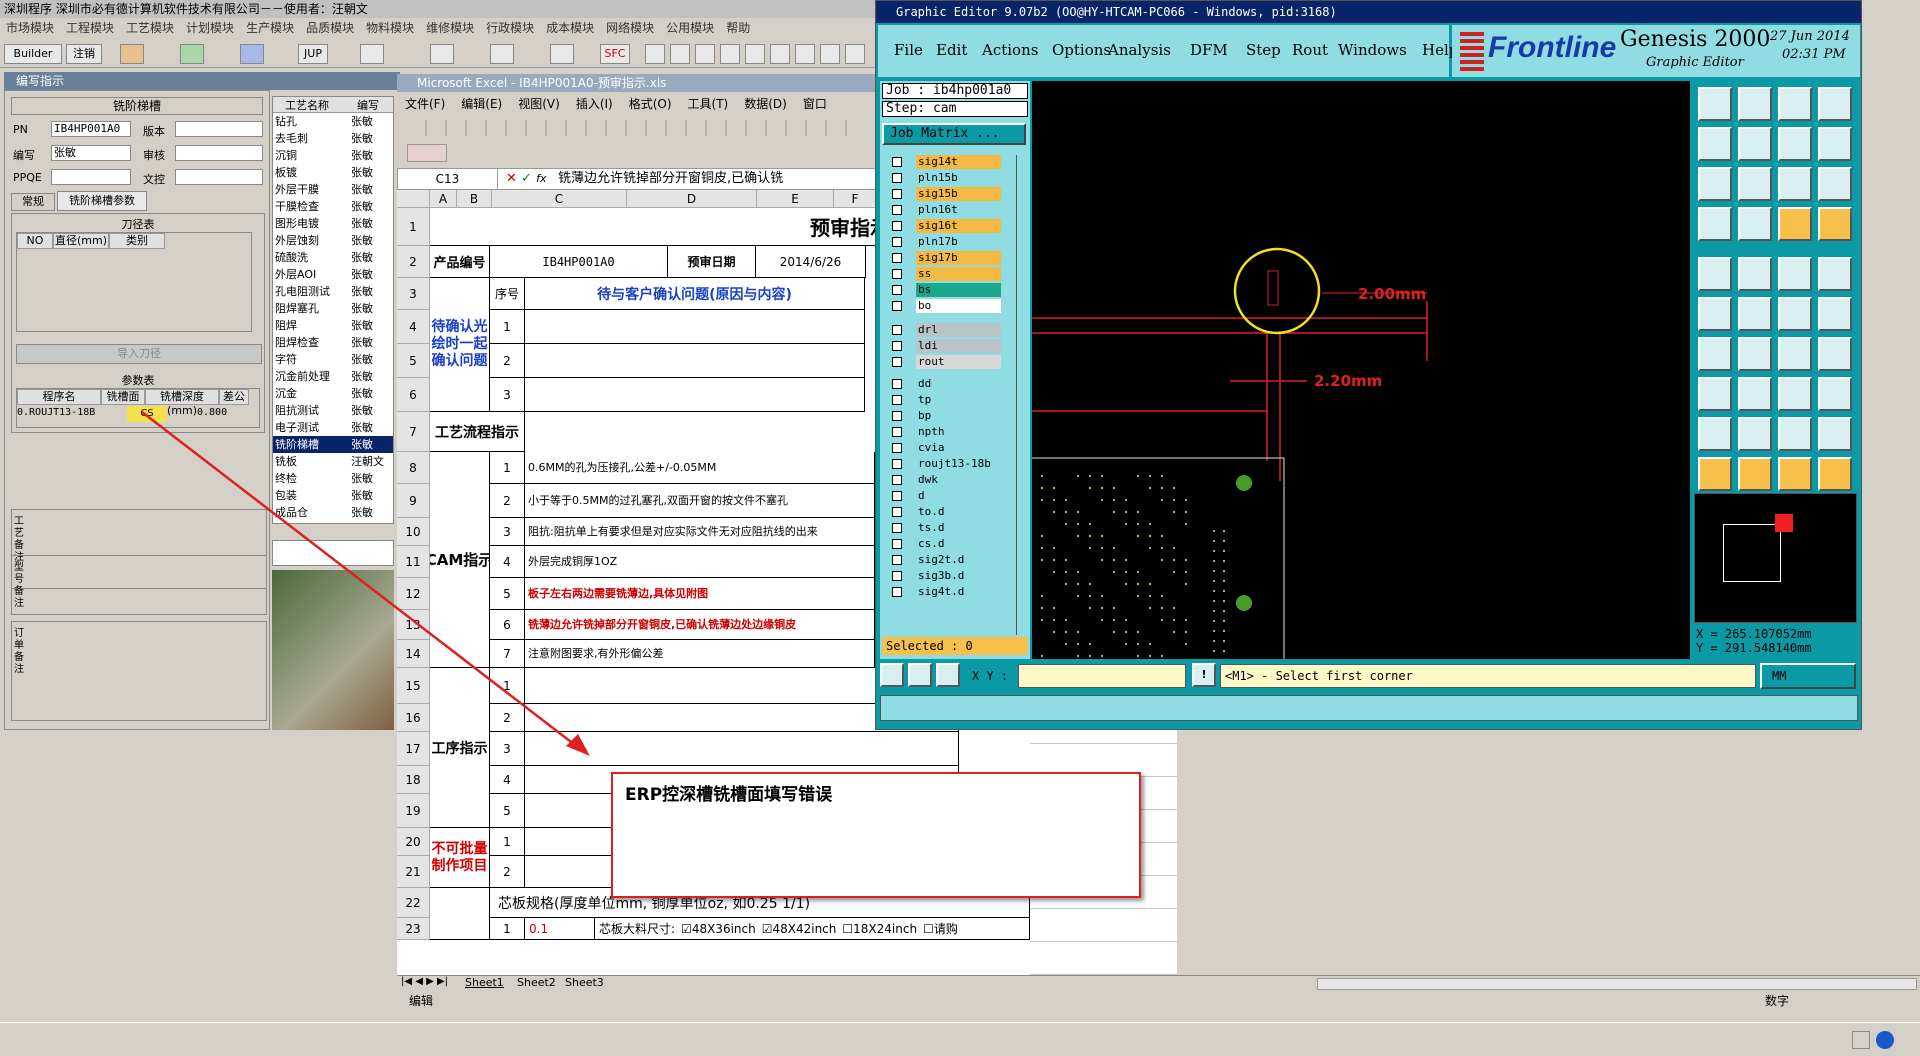  I want to click on tray-icon, so click(1861, 1040).